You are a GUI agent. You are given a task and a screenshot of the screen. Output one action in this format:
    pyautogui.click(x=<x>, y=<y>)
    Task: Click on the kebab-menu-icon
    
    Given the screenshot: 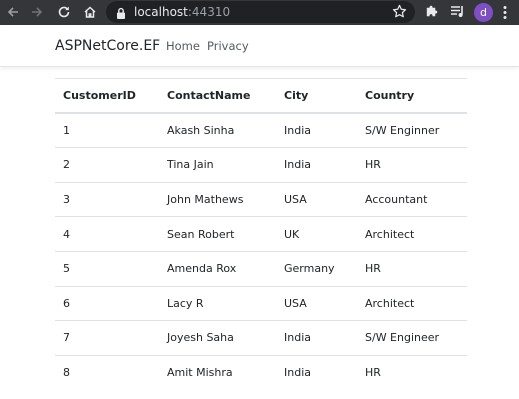 What is the action you would take?
    pyautogui.click(x=505, y=14)
    